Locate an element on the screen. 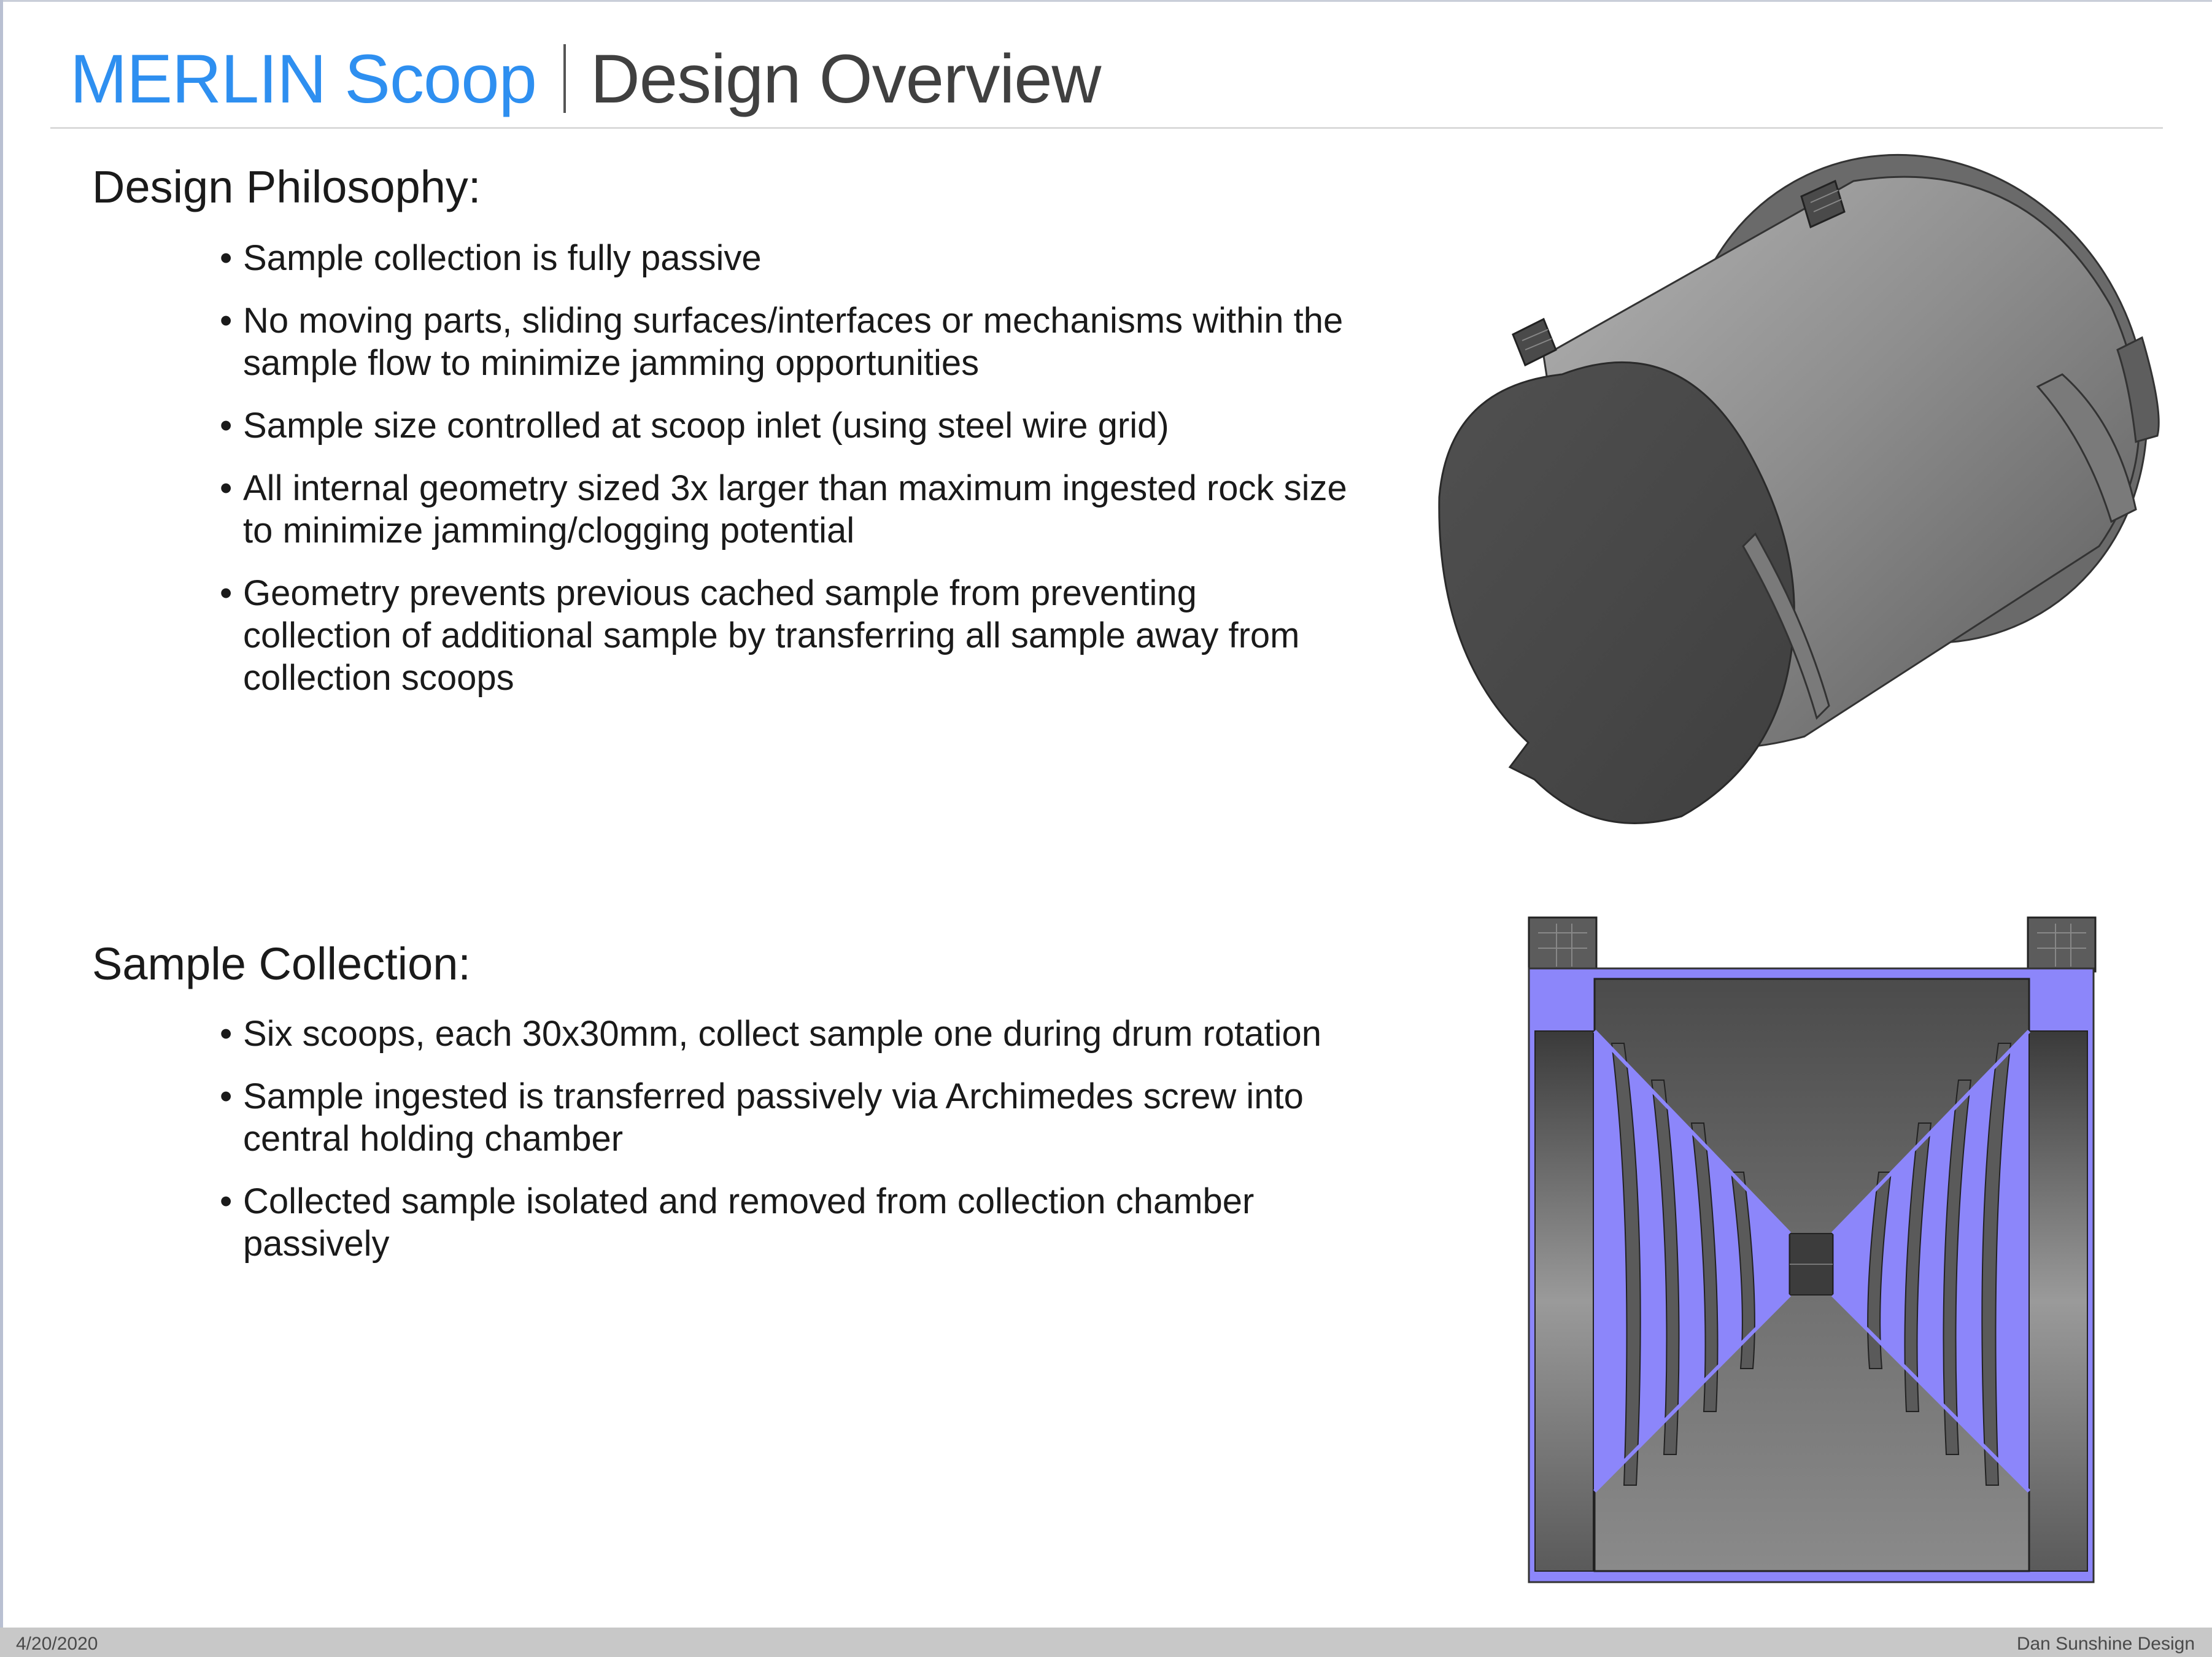  scoop-drum-isometric-render is located at coordinates (1799, 489).